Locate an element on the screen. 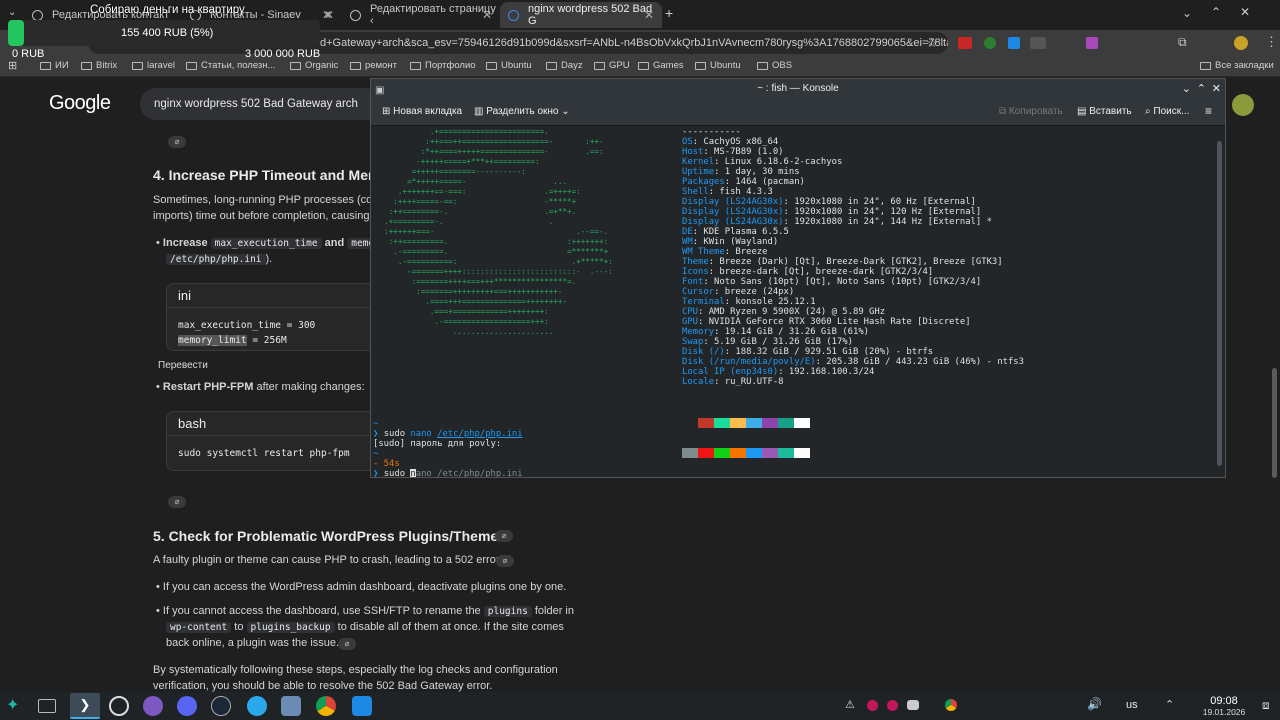 This screenshot has width=1280, height=720. bookmark-star-icon: ☆ is located at coordinates (932, 43).